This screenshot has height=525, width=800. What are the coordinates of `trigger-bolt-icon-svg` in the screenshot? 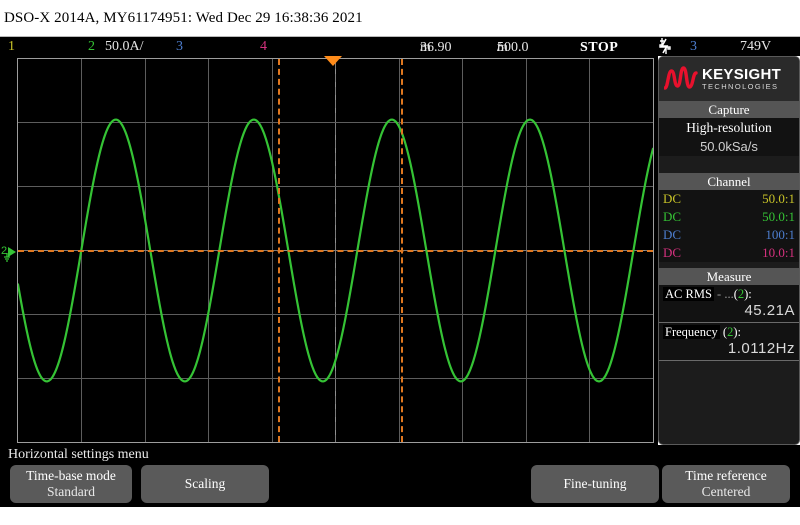 It's located at (665, 46).